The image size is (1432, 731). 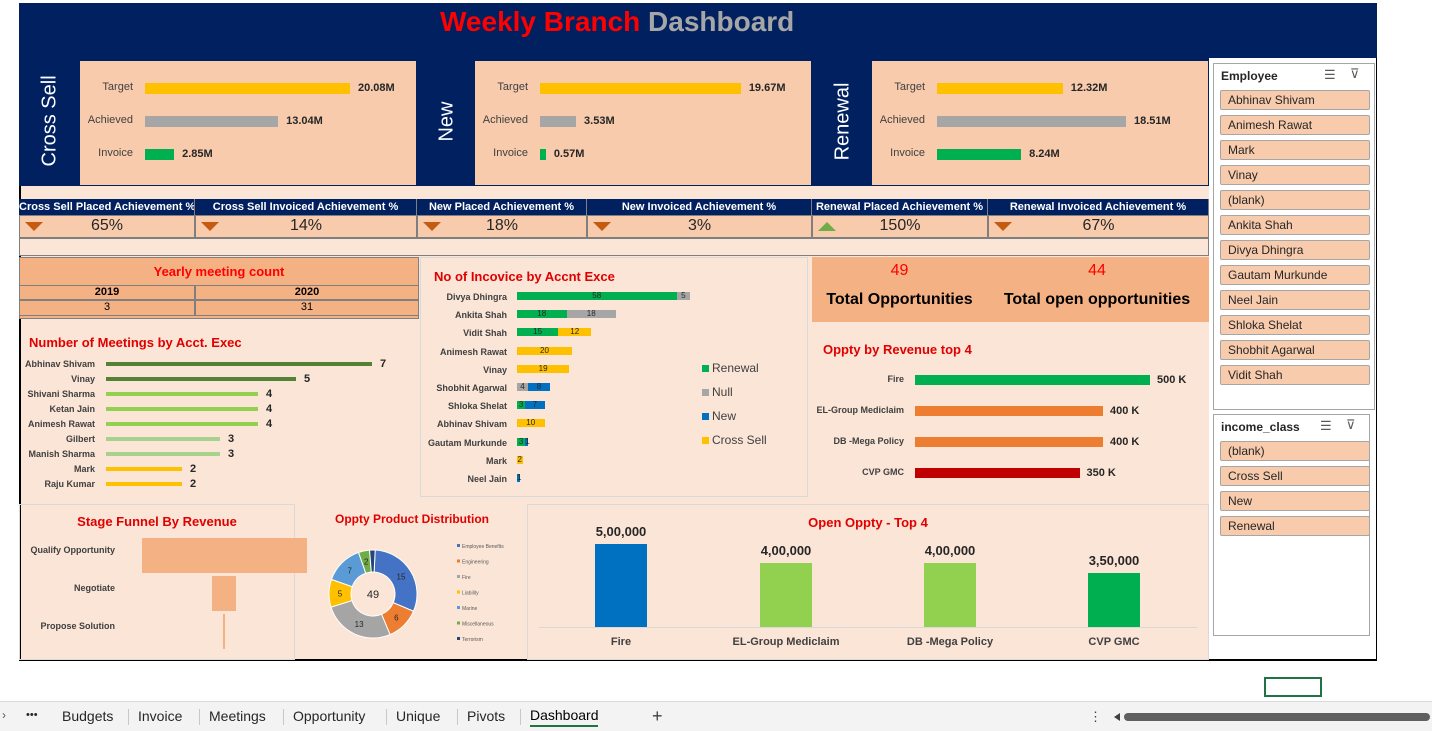 What do you see at coordinates (107, 292) in the screenshot?
I see `yearly-year-2019: 2019` at bounding box center [107, 292].